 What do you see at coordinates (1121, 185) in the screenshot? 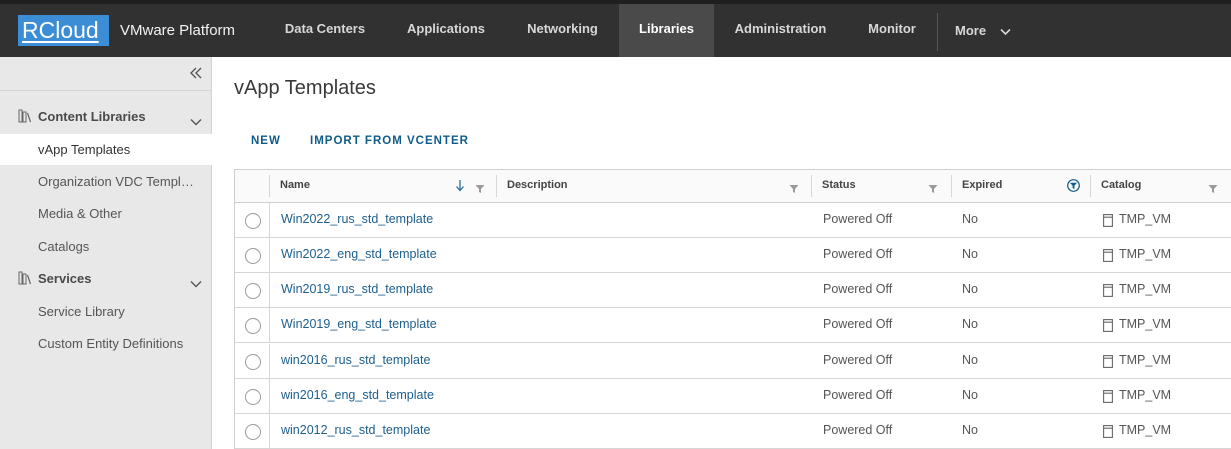
I see `column-header-label: Catalog` at bounding box center [1121, 185].